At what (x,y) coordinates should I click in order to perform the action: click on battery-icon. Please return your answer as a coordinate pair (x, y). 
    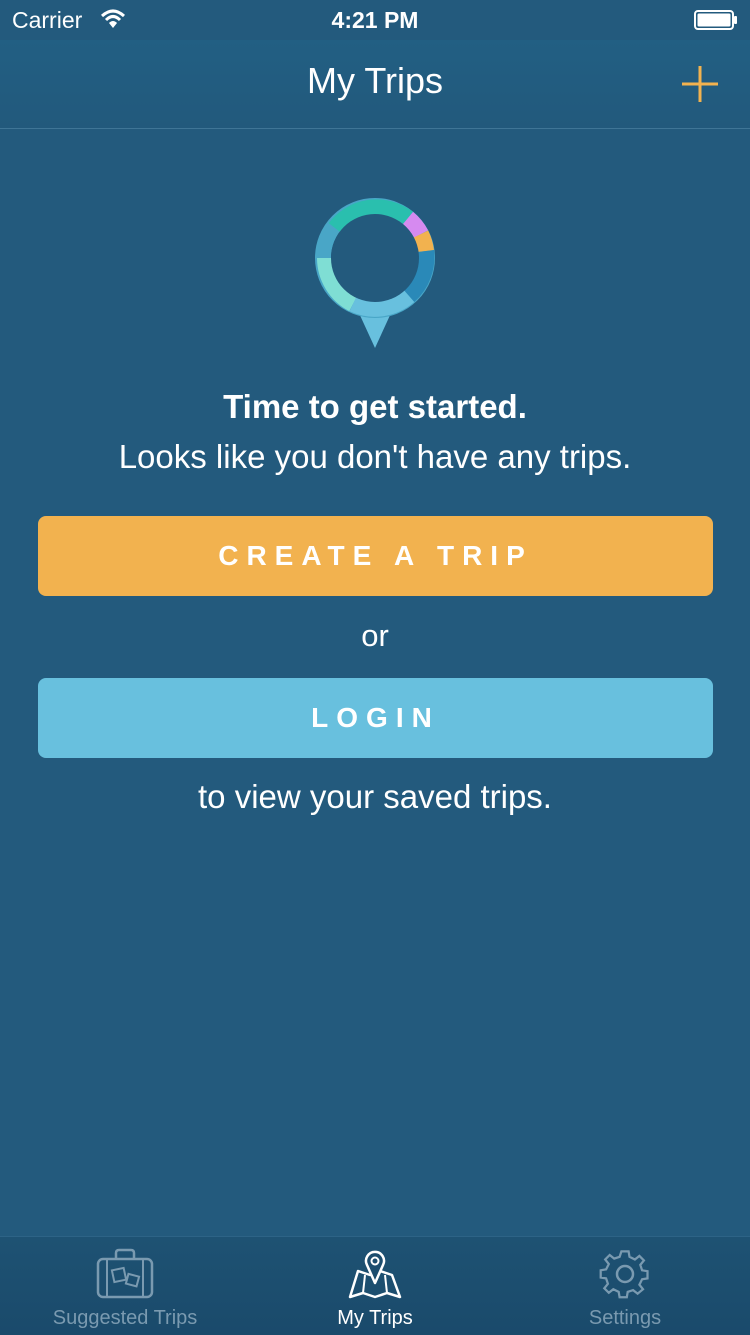
    Looking at the image, I should click on (715, 20).